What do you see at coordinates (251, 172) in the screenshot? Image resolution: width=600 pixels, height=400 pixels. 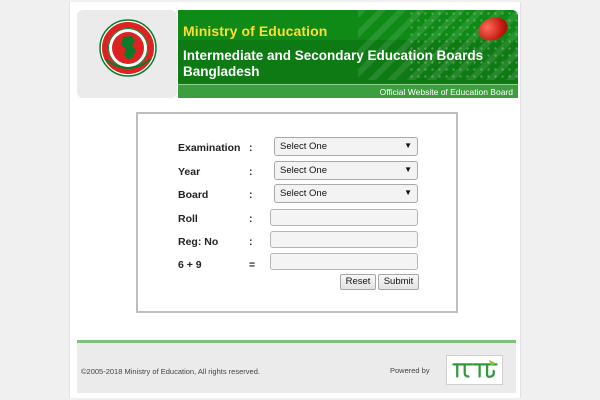 I see `year-colon: :` at bounding box center [251, 172].